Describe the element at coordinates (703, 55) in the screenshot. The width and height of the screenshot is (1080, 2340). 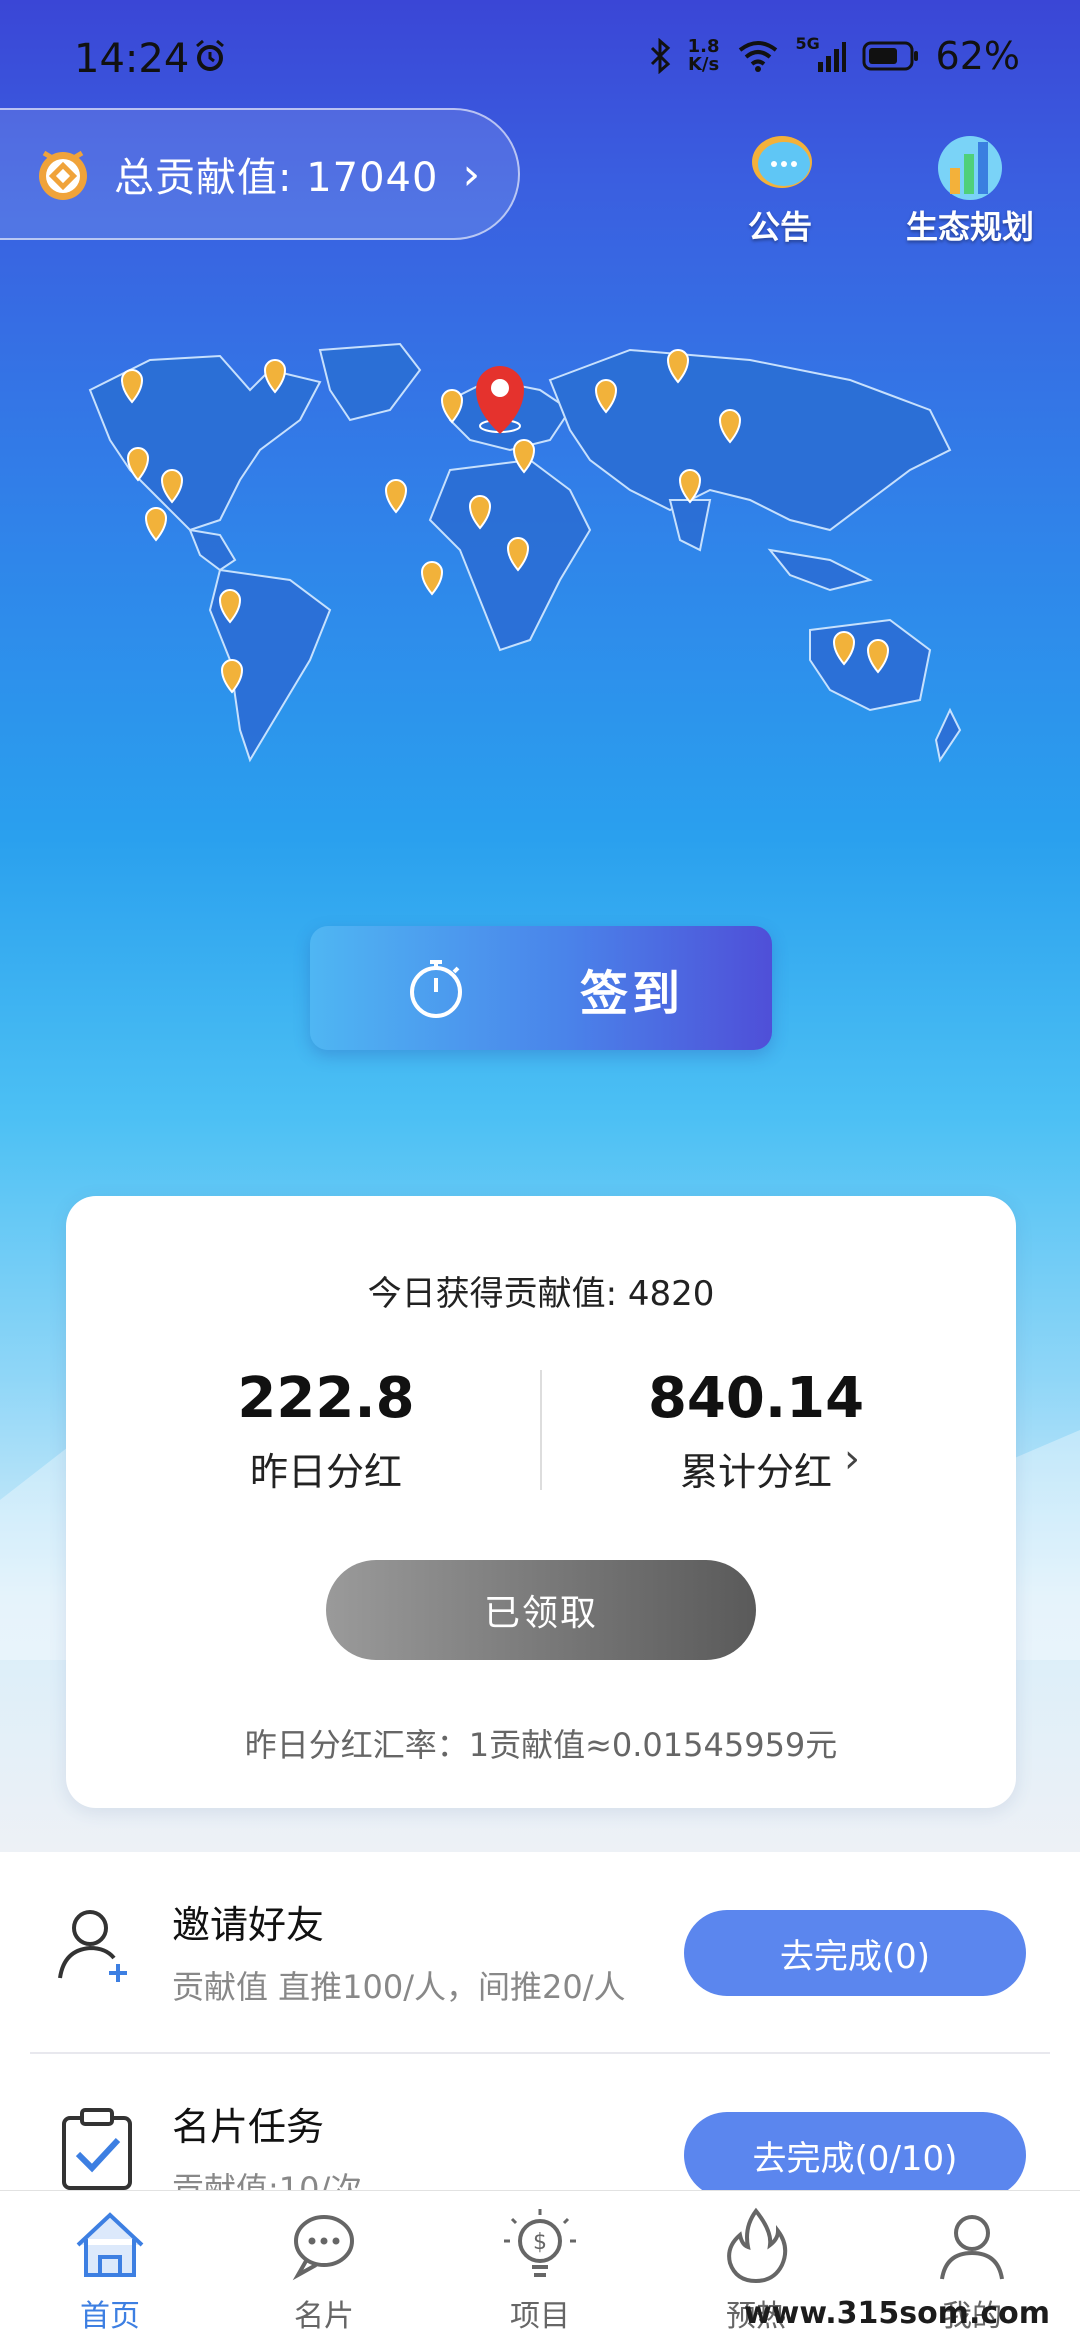
I see `net-speed: 1.8 K/s` at that location.